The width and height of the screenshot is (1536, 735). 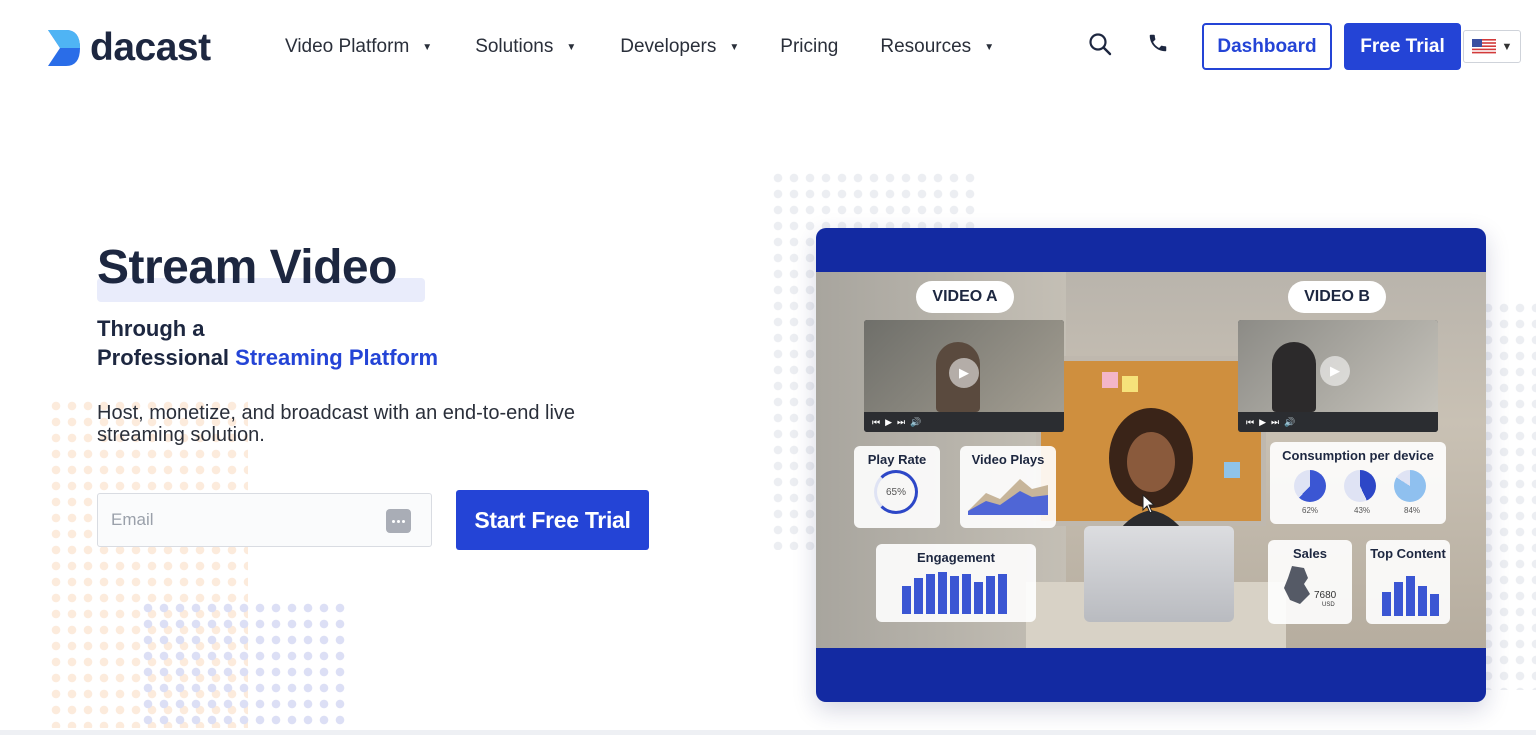 I want to click on sales-value: 7680, so click(x=1325, y=595).